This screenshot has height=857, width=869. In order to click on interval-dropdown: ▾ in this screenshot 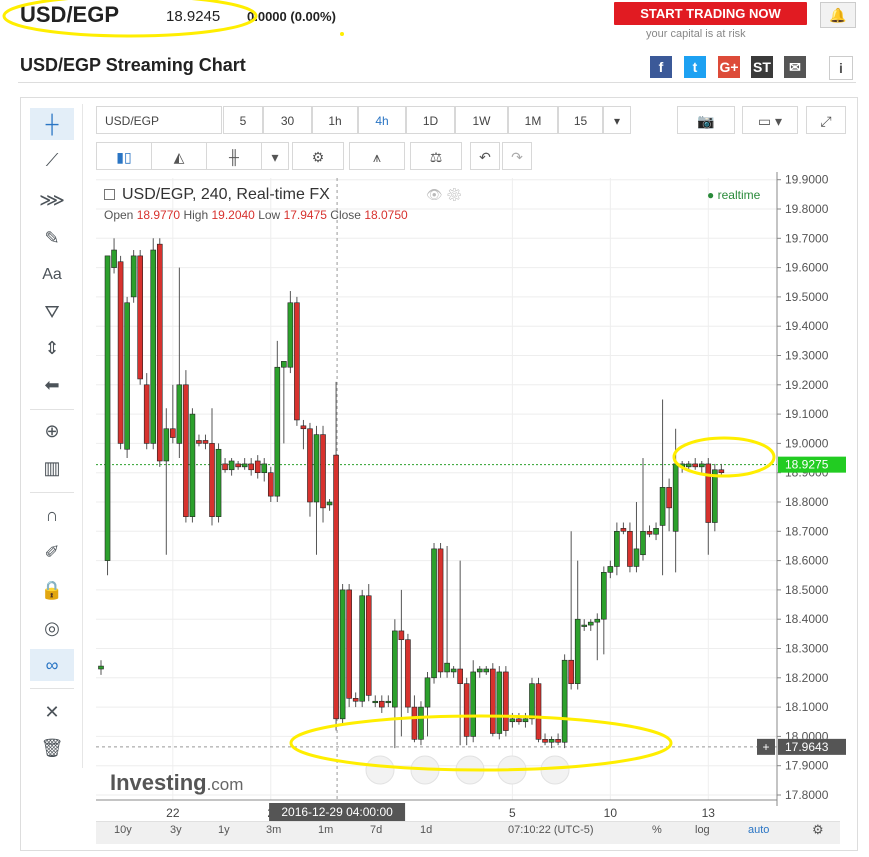, I will do `click(617, 120)`.